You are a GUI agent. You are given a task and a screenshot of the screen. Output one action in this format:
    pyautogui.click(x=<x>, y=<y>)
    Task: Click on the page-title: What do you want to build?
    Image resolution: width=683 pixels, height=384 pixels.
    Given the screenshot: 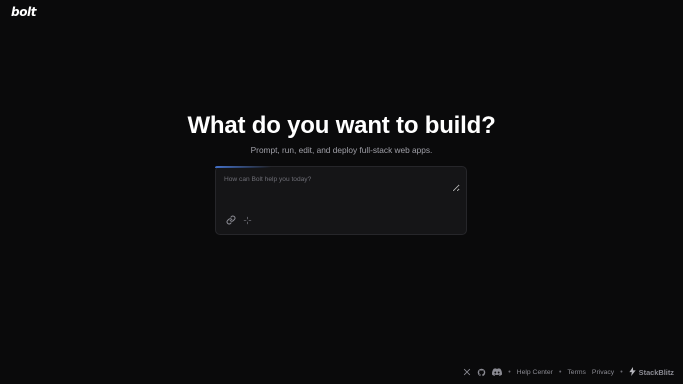 What is the action you would take?
    pyautogui.click(x=341, y=125)
    